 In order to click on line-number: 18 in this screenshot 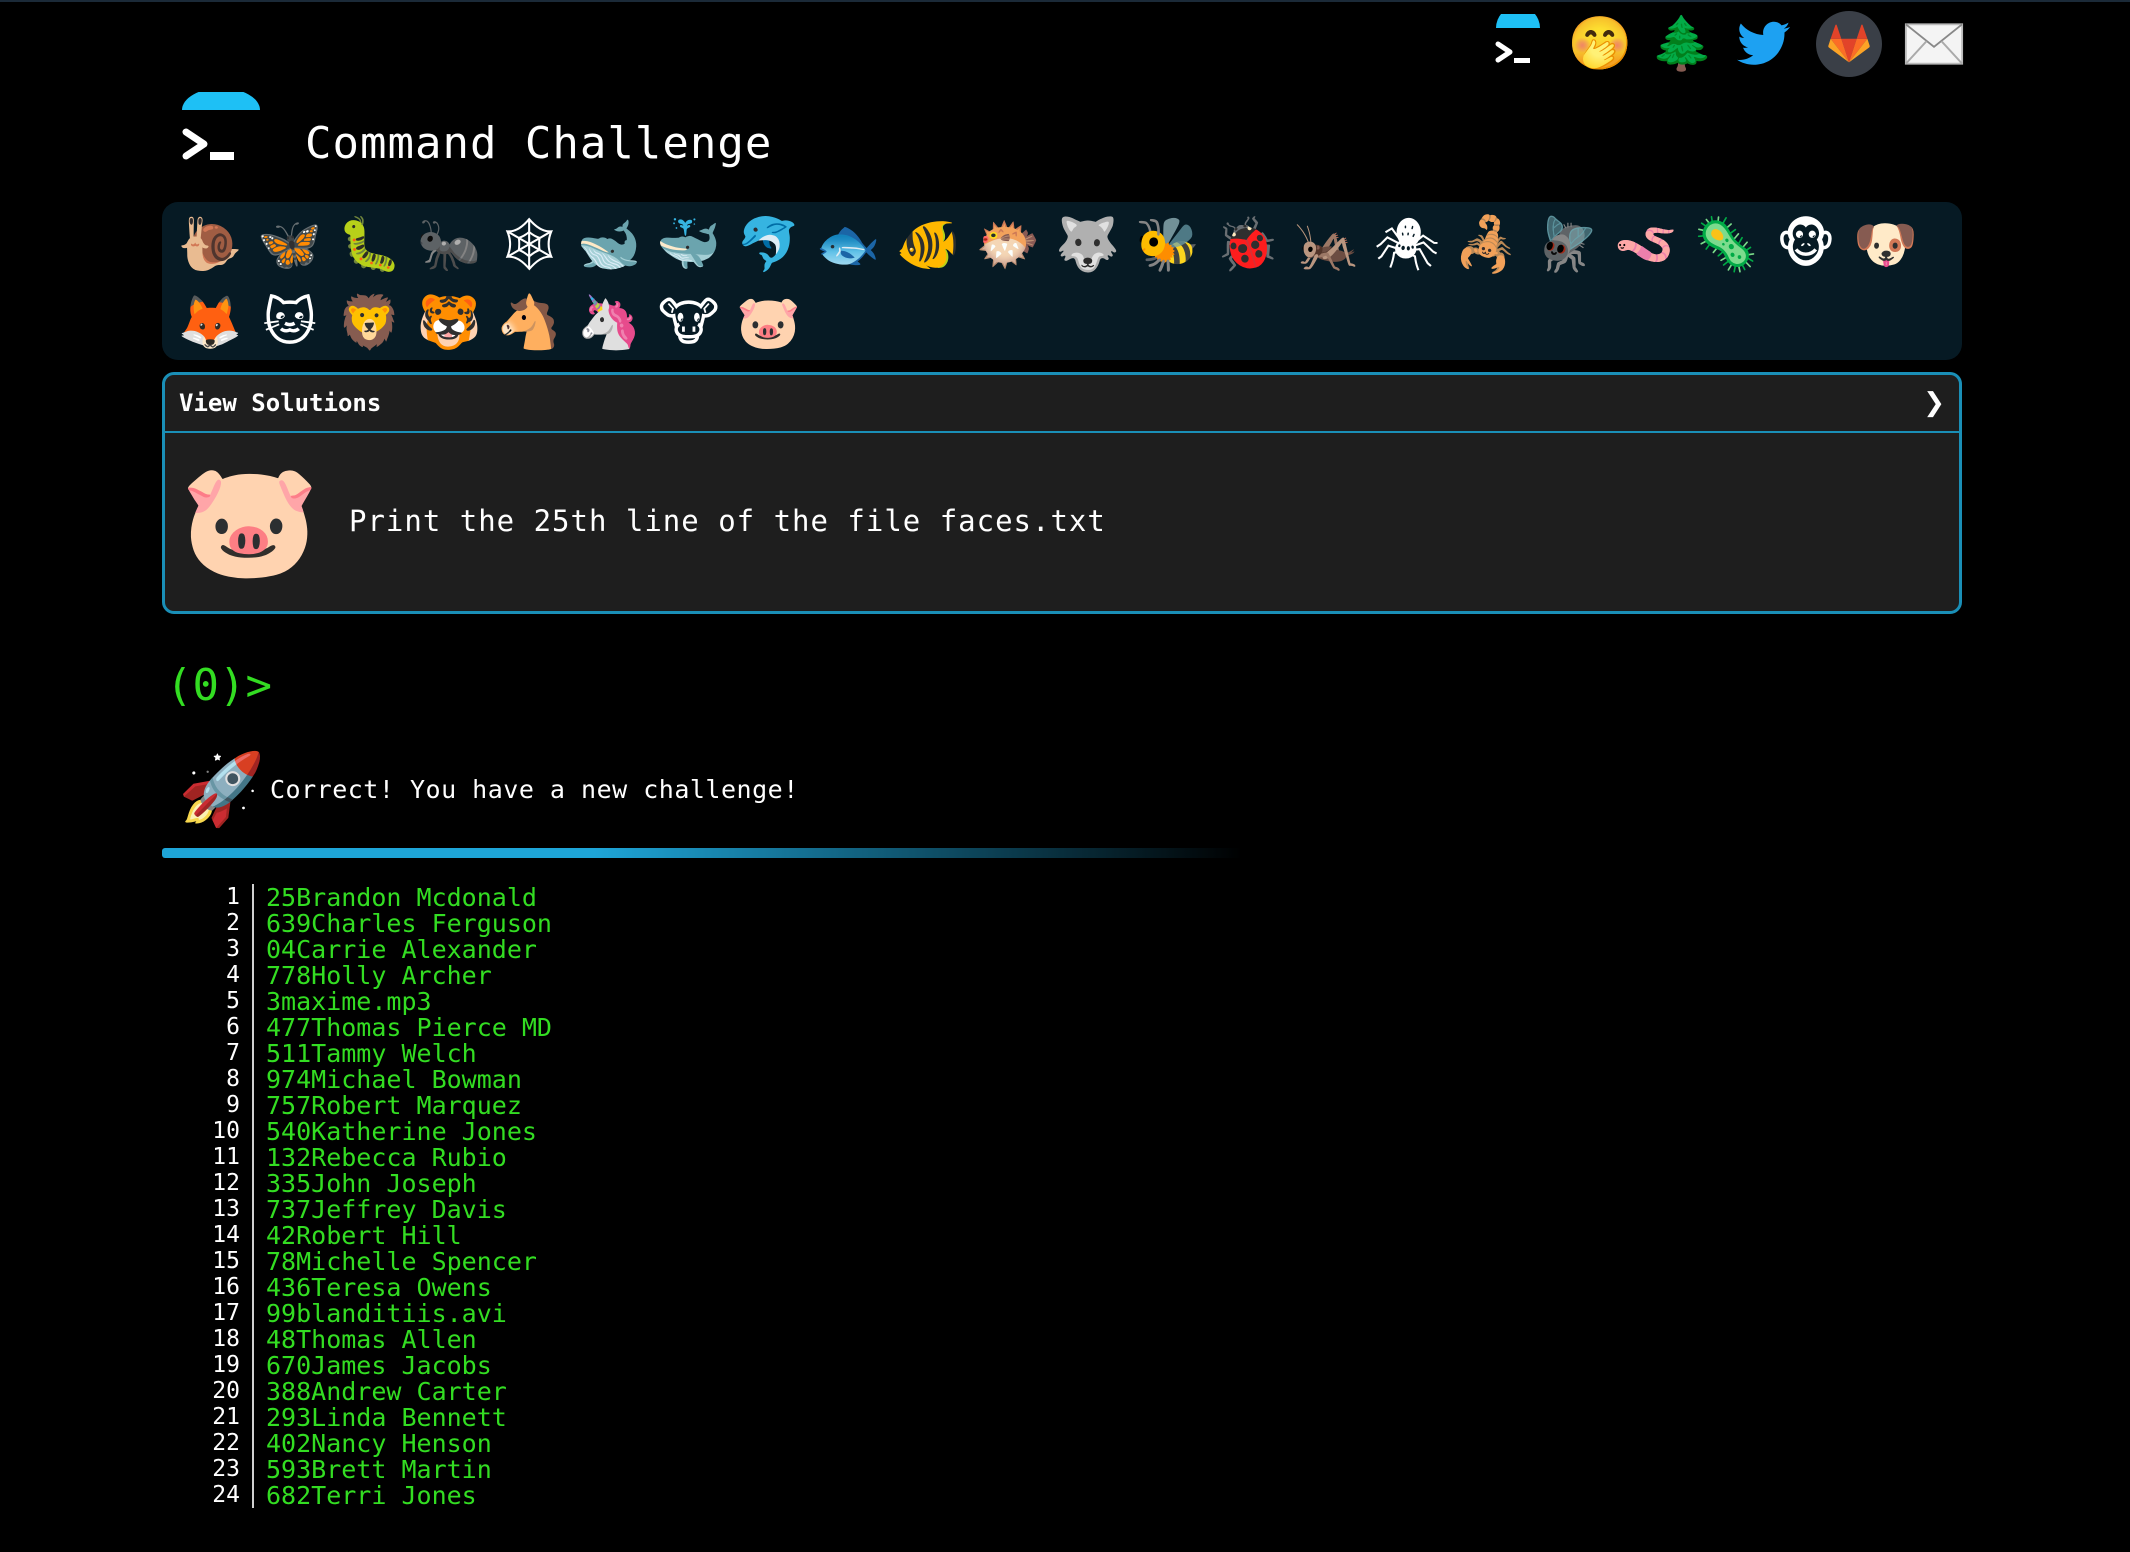, I will do `click(226, 1339)`.